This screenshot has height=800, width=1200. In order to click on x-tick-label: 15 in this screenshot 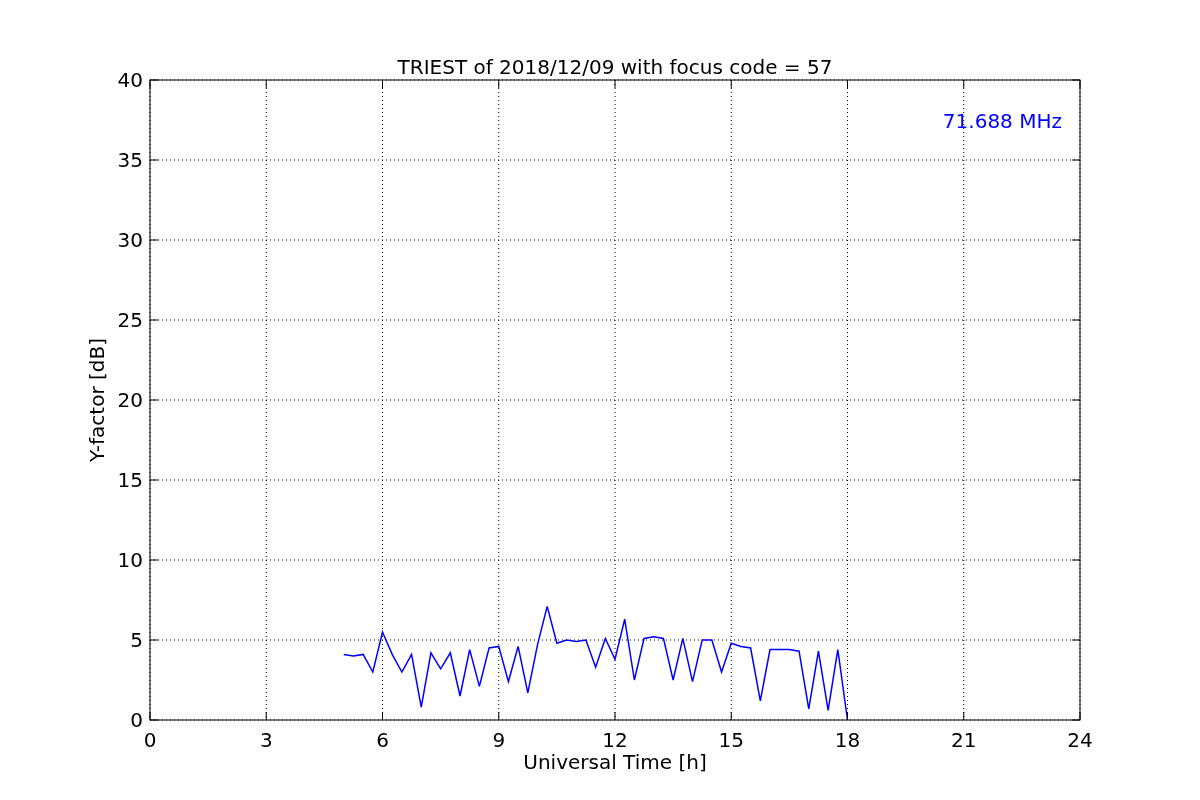, I will do `click(731, 740)`.